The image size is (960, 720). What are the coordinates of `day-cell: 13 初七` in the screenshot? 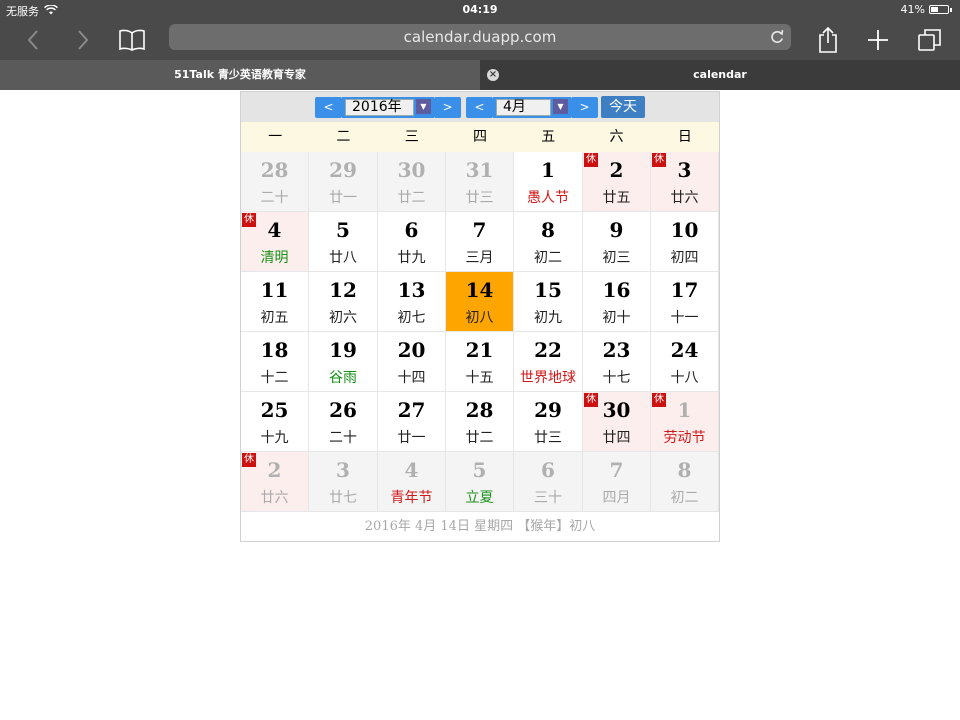 It's located at (412, 302).